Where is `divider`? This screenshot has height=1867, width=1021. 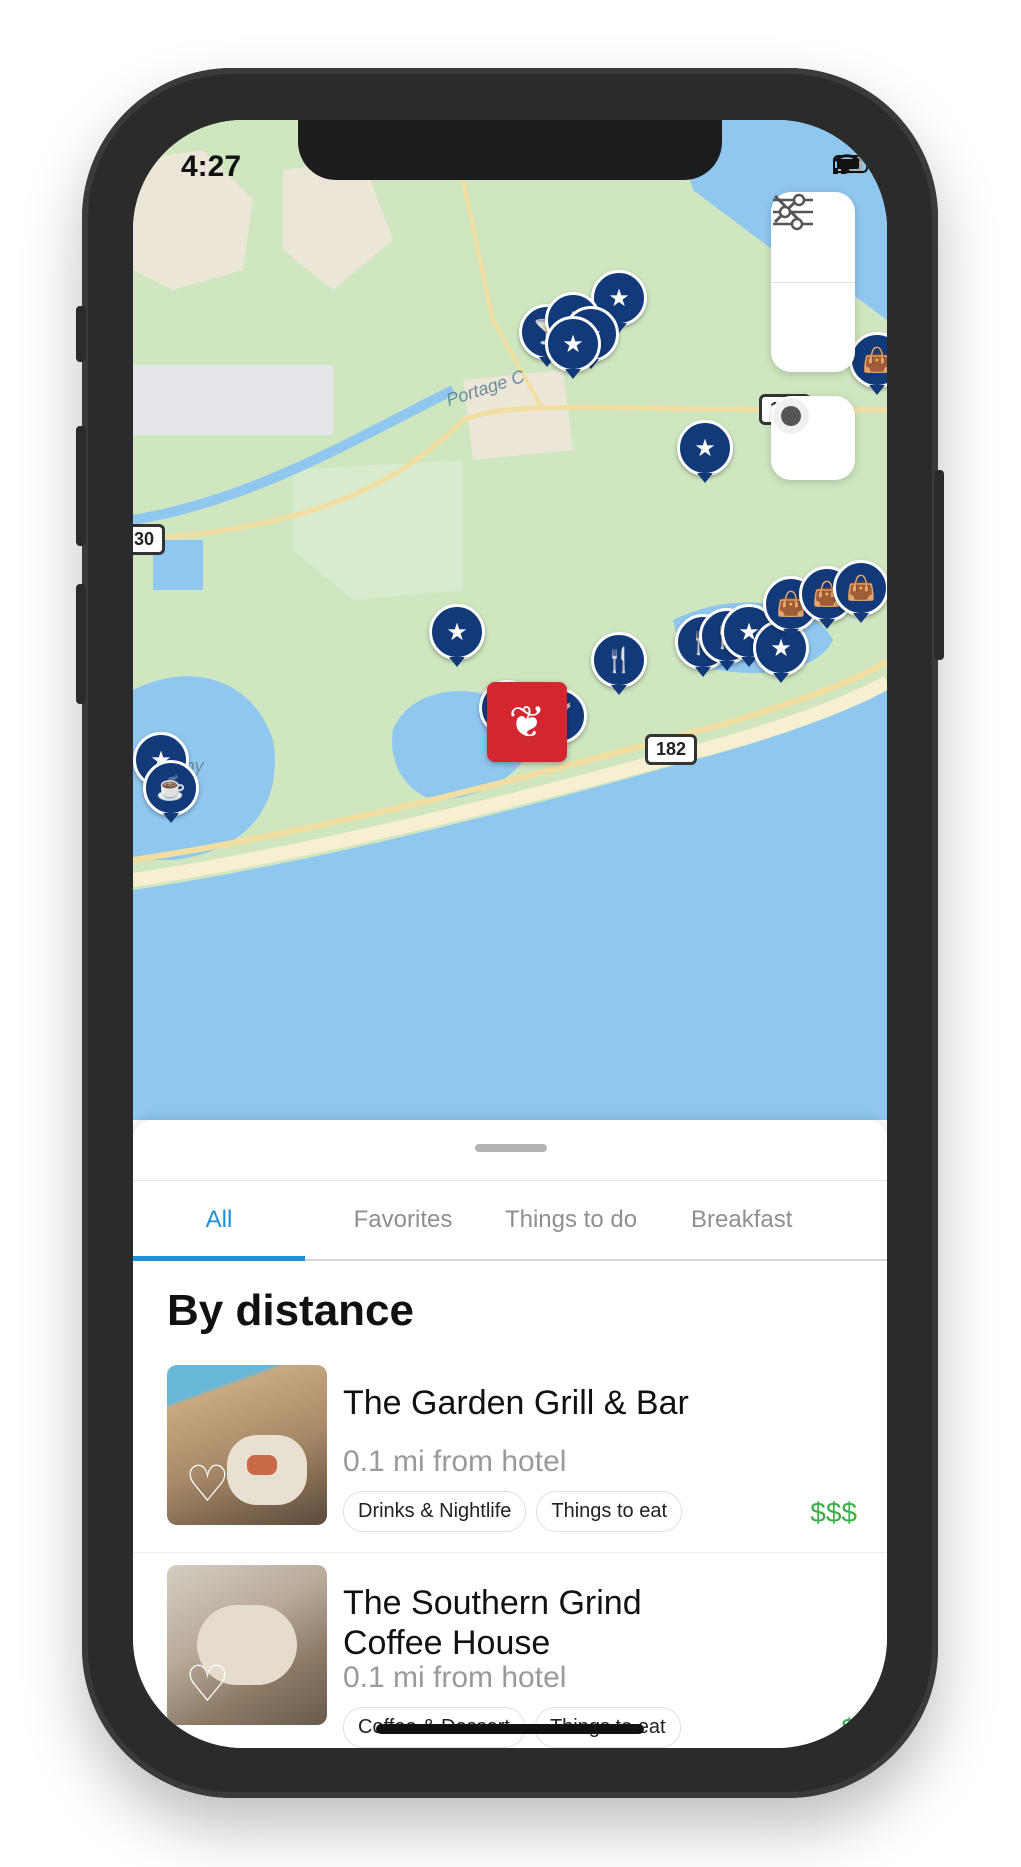
divider is located at coordinates (510, 1552).